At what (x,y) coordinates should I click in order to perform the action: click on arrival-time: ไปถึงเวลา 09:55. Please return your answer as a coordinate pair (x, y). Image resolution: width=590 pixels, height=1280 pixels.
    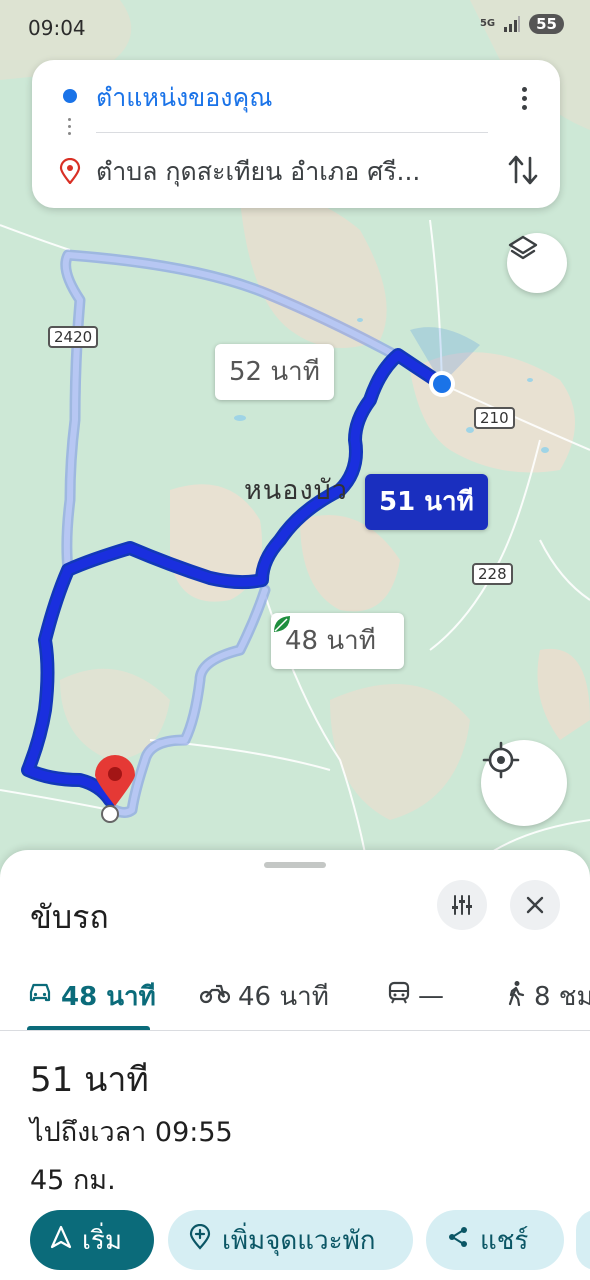
    Looking at the image, I should click on (131, 1132).